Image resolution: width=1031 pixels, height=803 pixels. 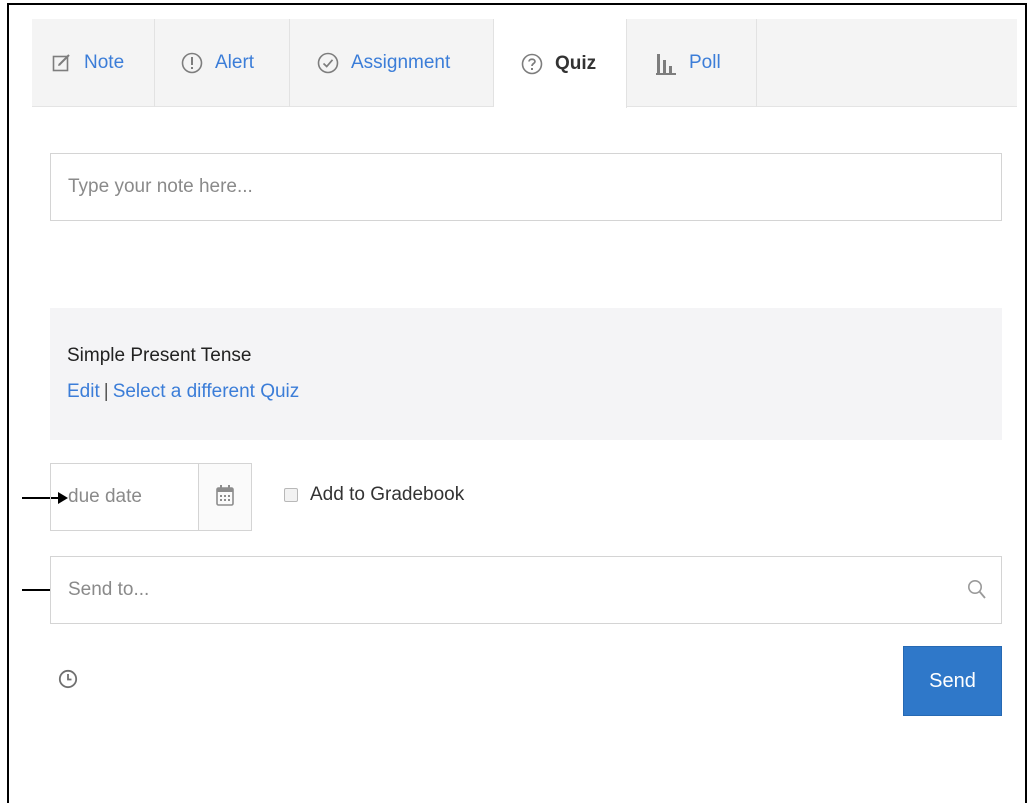 What do you see at coordinates (105, 496) in the screenshot?
I see `due-date-placeholder: due date` at bounding box center [105, 496].